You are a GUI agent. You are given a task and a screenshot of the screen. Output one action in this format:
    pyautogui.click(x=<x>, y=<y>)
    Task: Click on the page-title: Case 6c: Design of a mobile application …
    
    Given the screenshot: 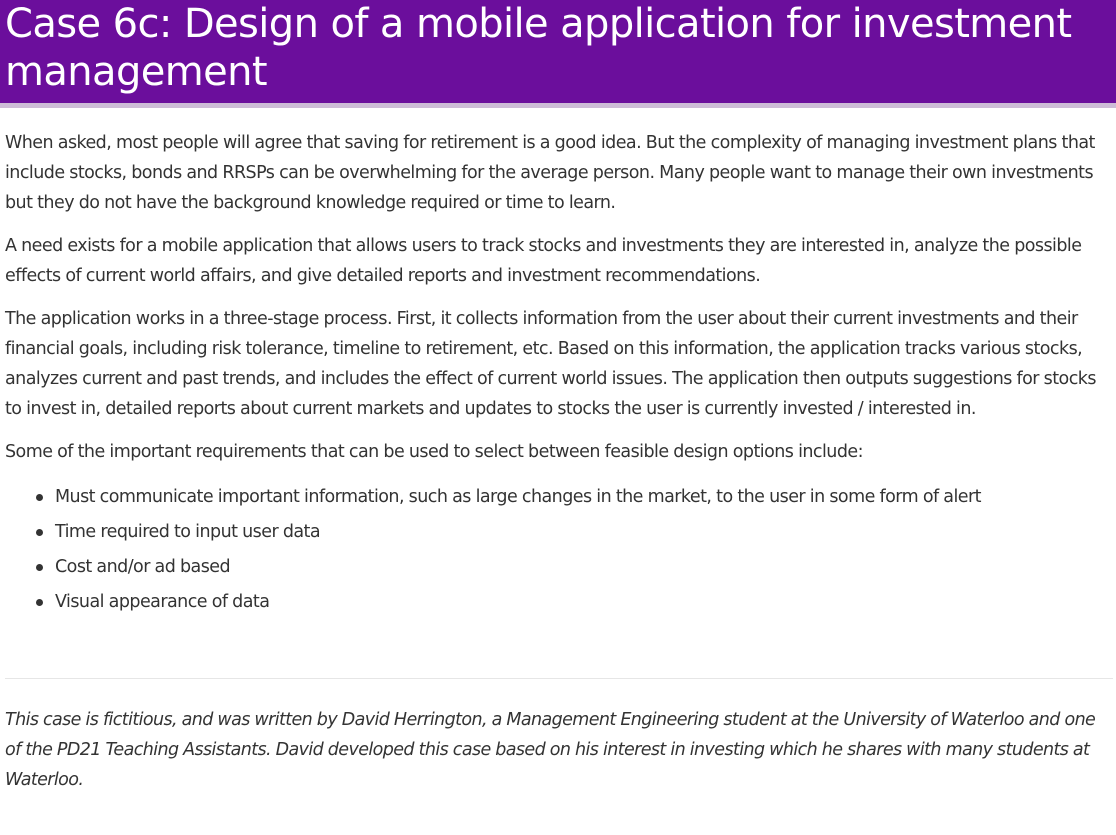 What is the action you would take?
    pyautogui.click(x=560, y=48)
    